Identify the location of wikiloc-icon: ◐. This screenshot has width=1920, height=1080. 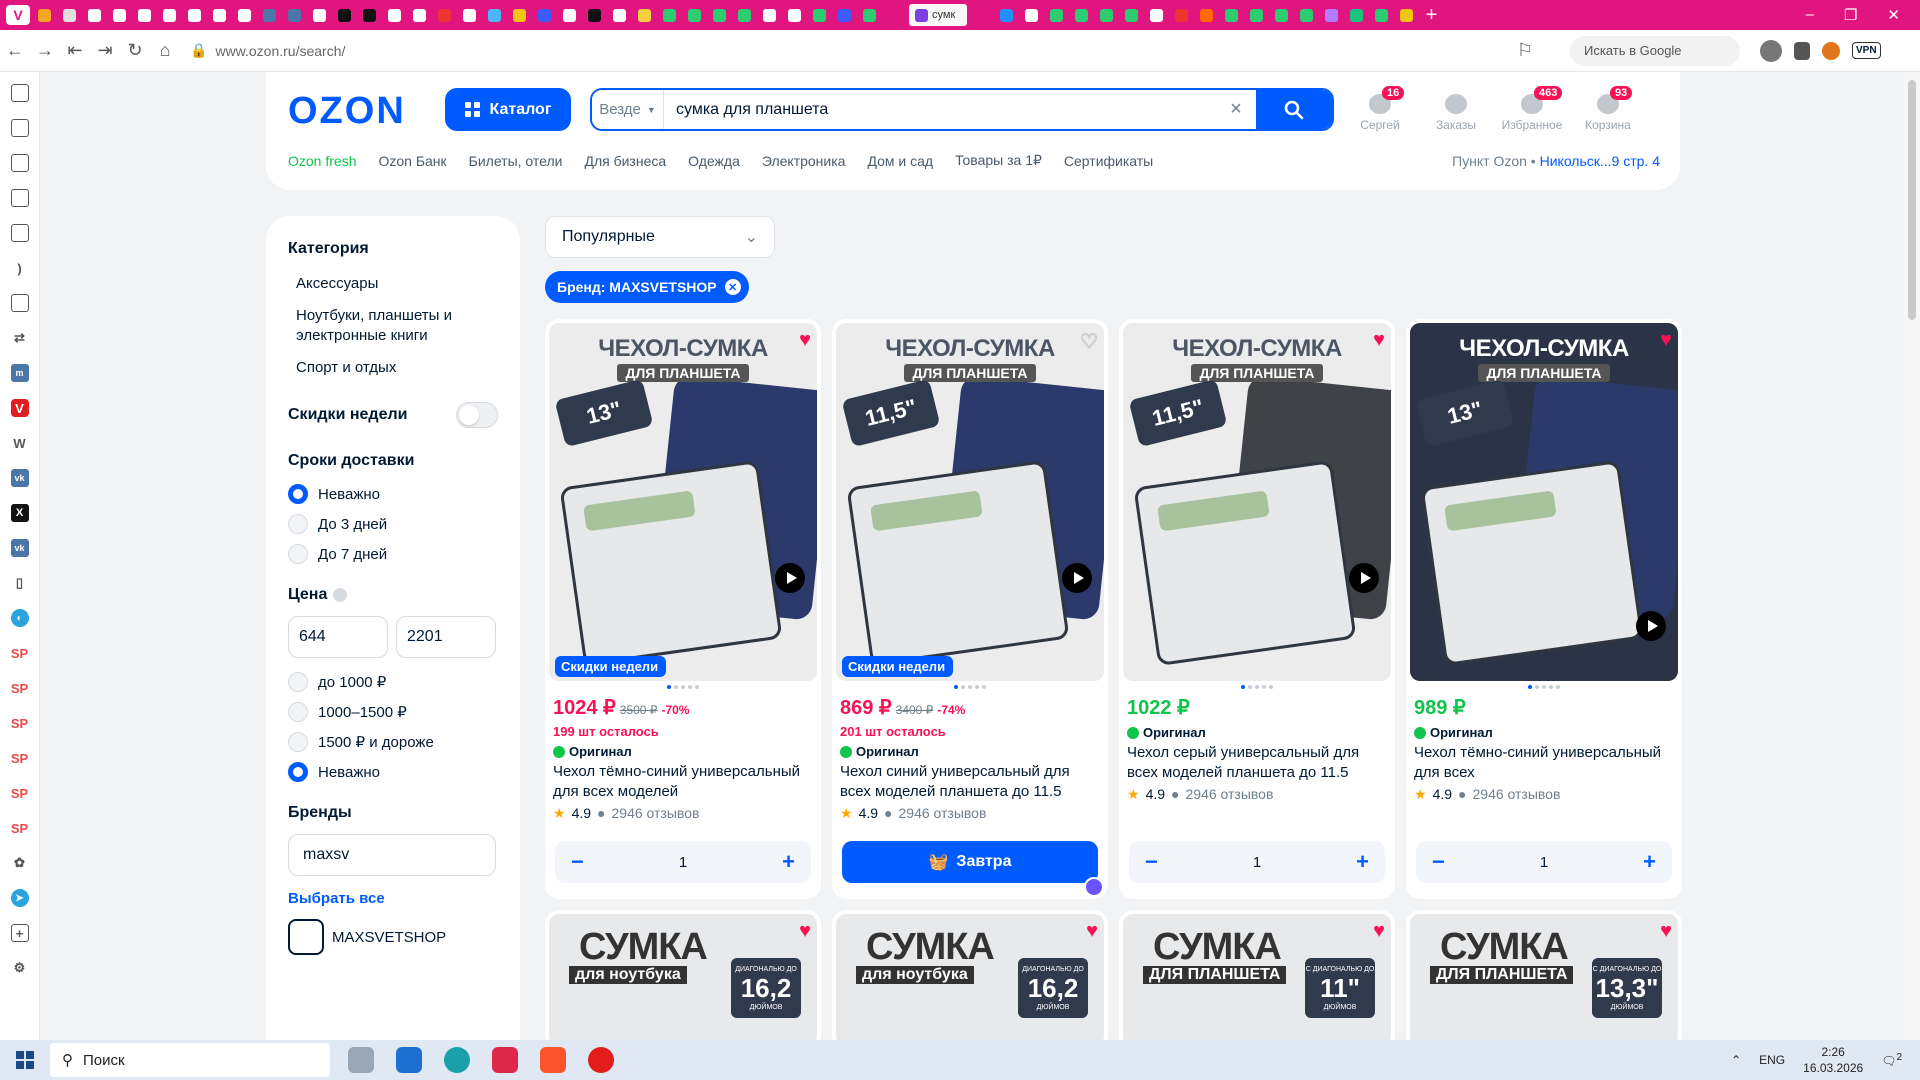
(19, 618).